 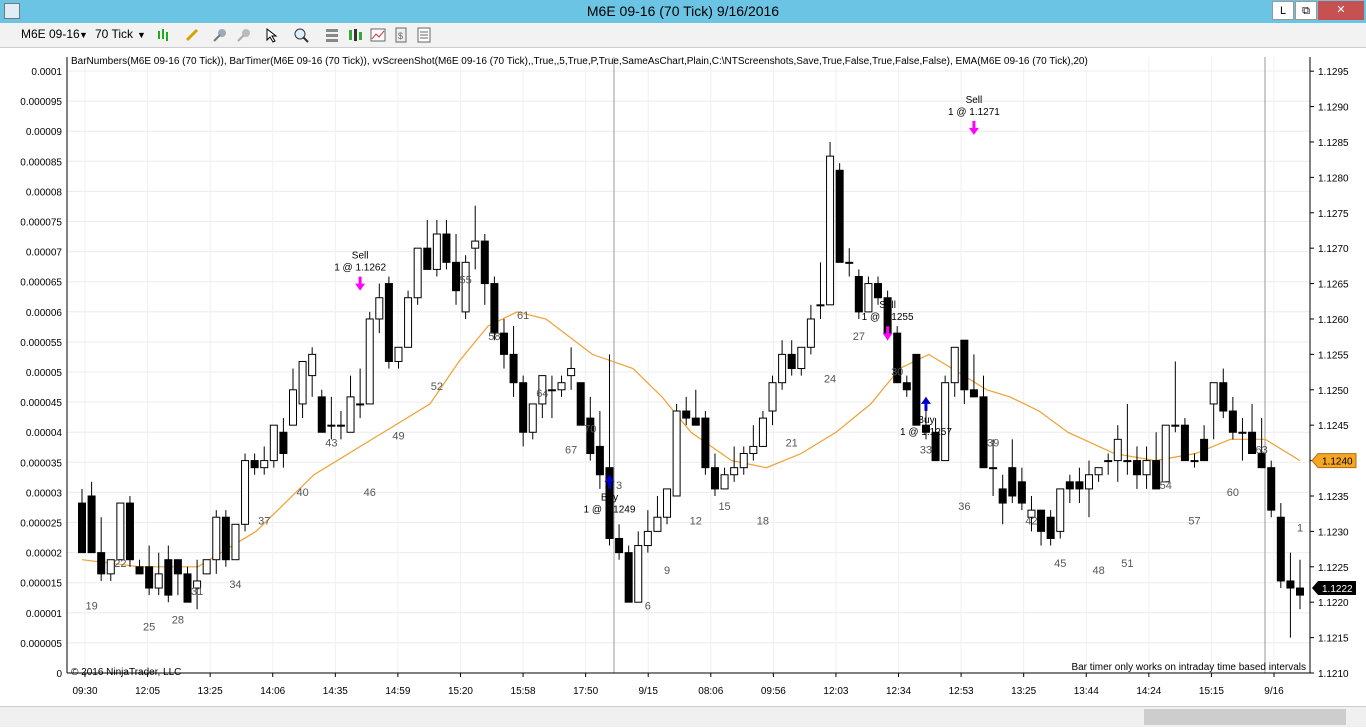 What do you see at coordinates (355, 35) in the screenshot?
I see `strategies-icon` at bounding box center [355, 35].